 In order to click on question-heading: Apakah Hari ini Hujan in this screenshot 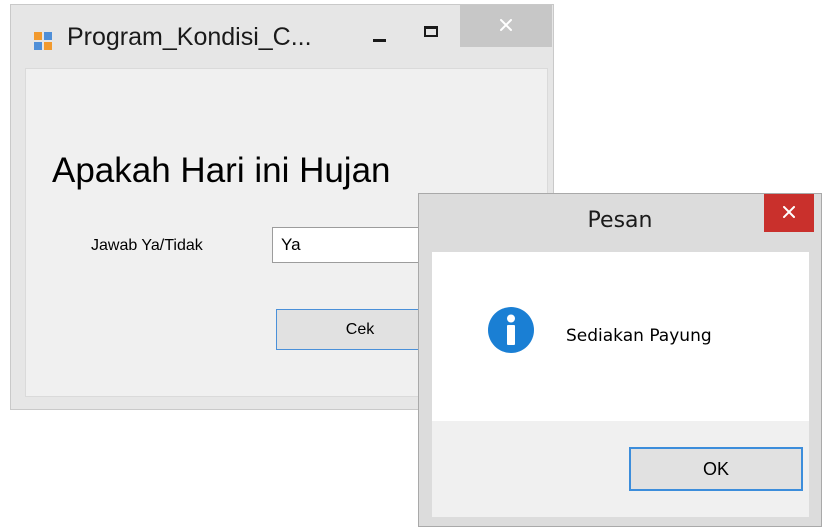, I will do `click(221, 170)`.